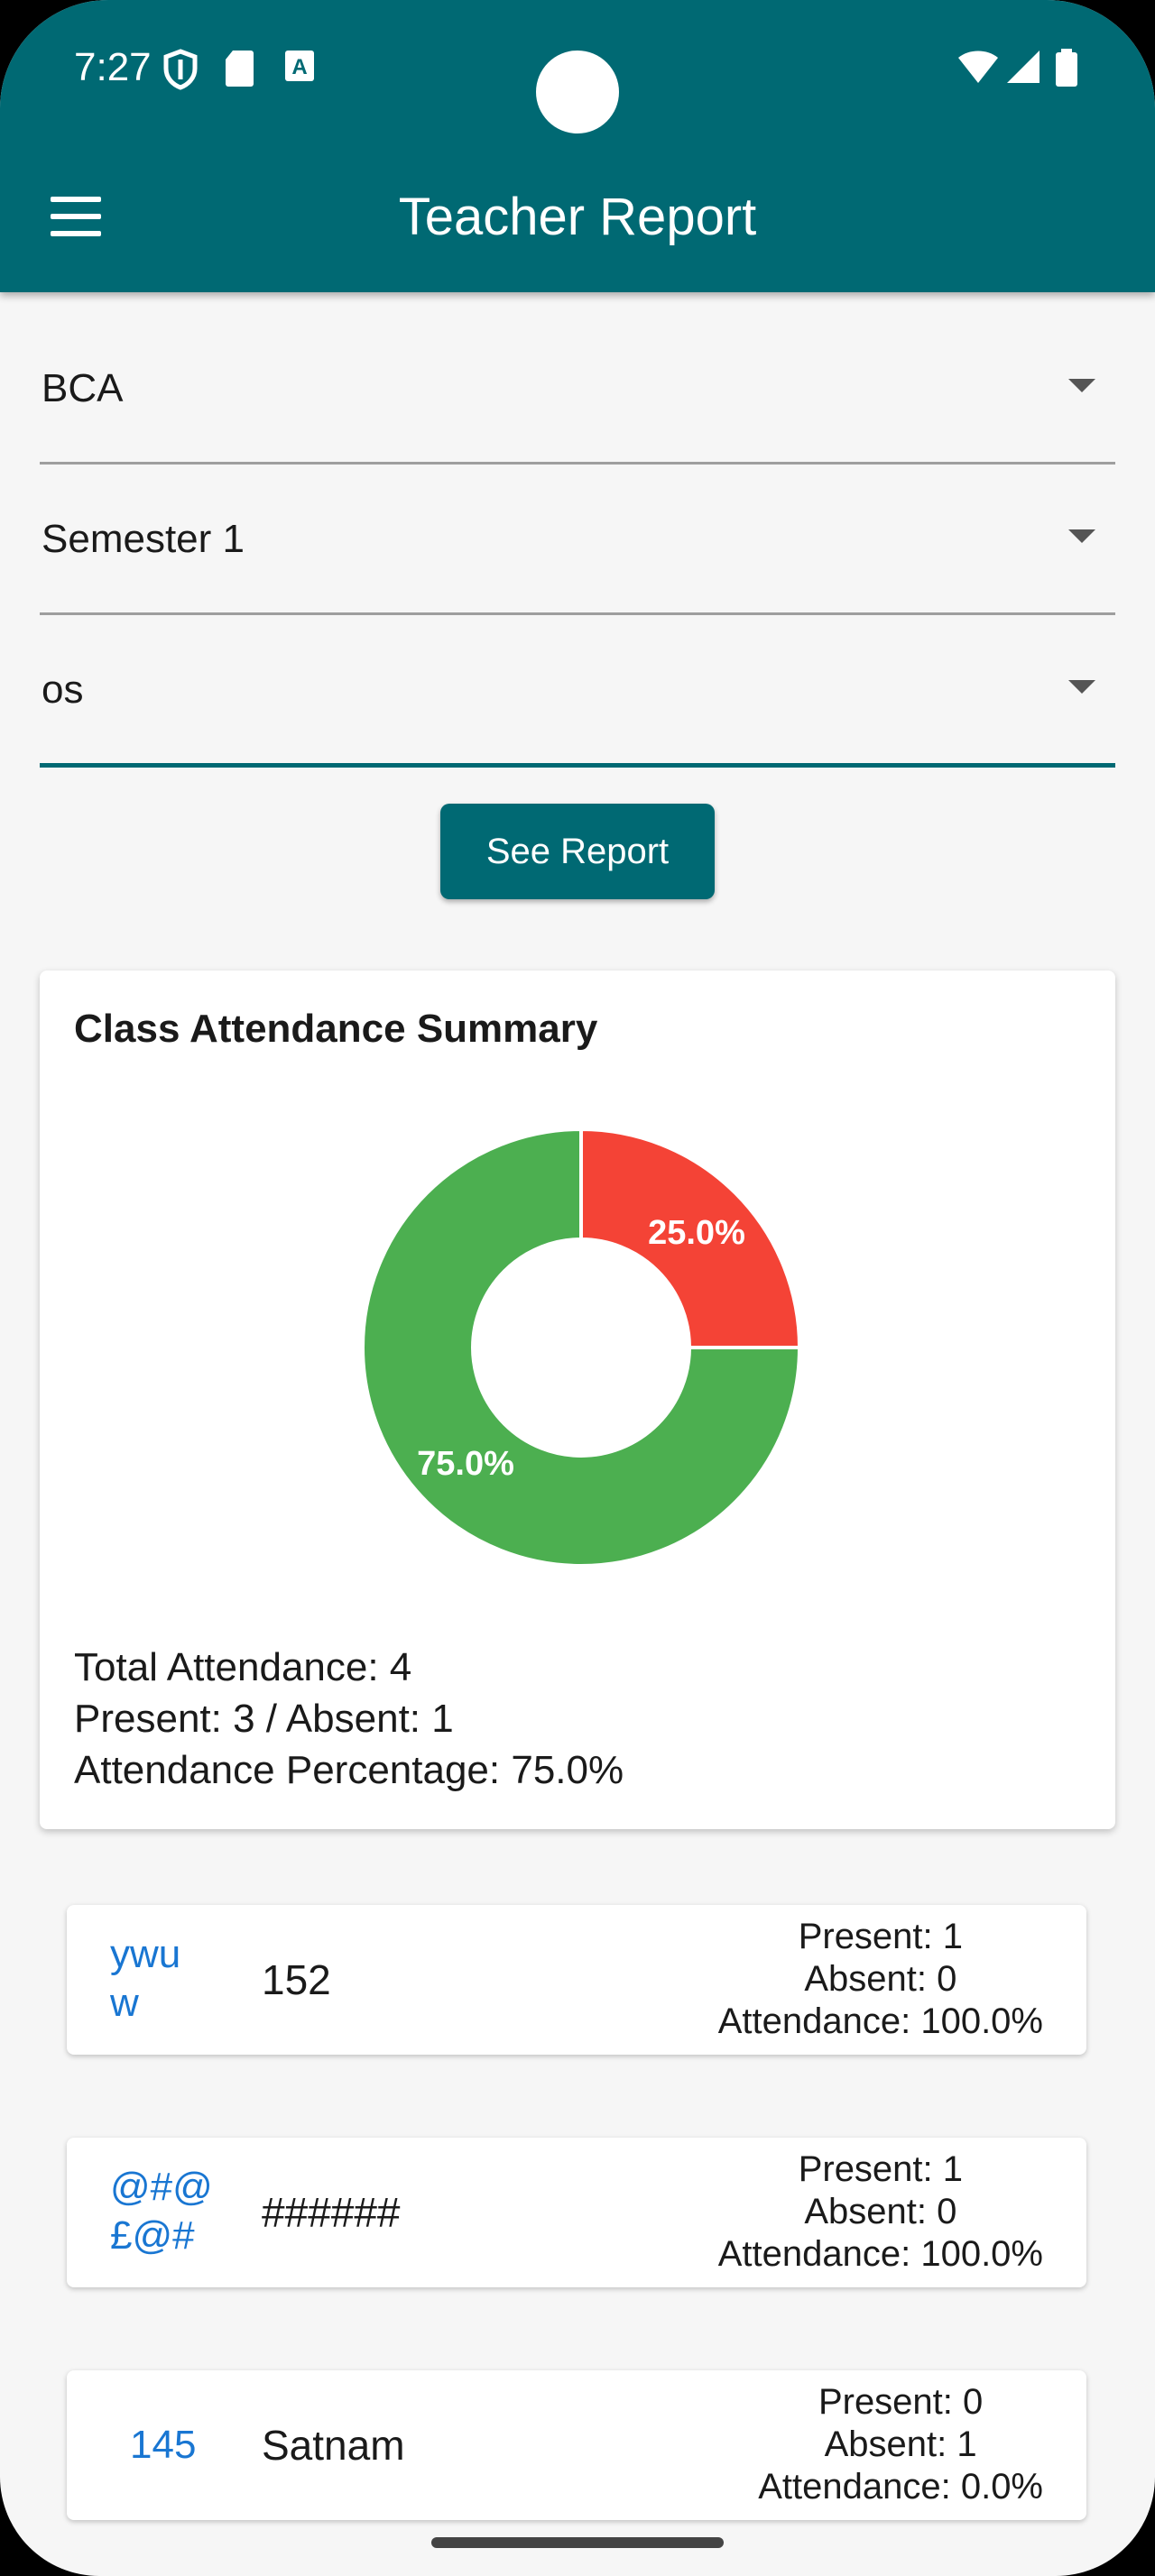 The height and width of the screenshot is (2576, 1155). Describe the element at coordinates (143, 539) in the screenshot. I see `semester-value: Semester 1` at that location.